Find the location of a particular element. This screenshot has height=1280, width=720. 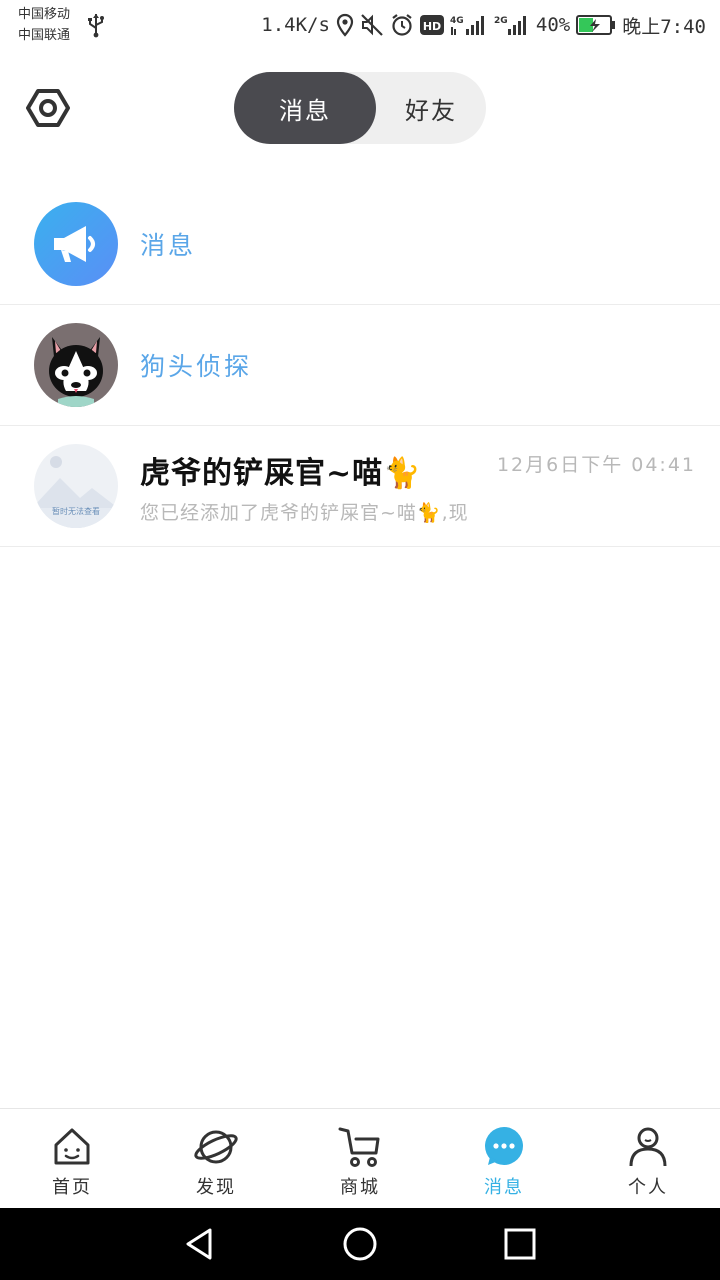

tab-label: 发现 is located at coordinates (216, 1187).